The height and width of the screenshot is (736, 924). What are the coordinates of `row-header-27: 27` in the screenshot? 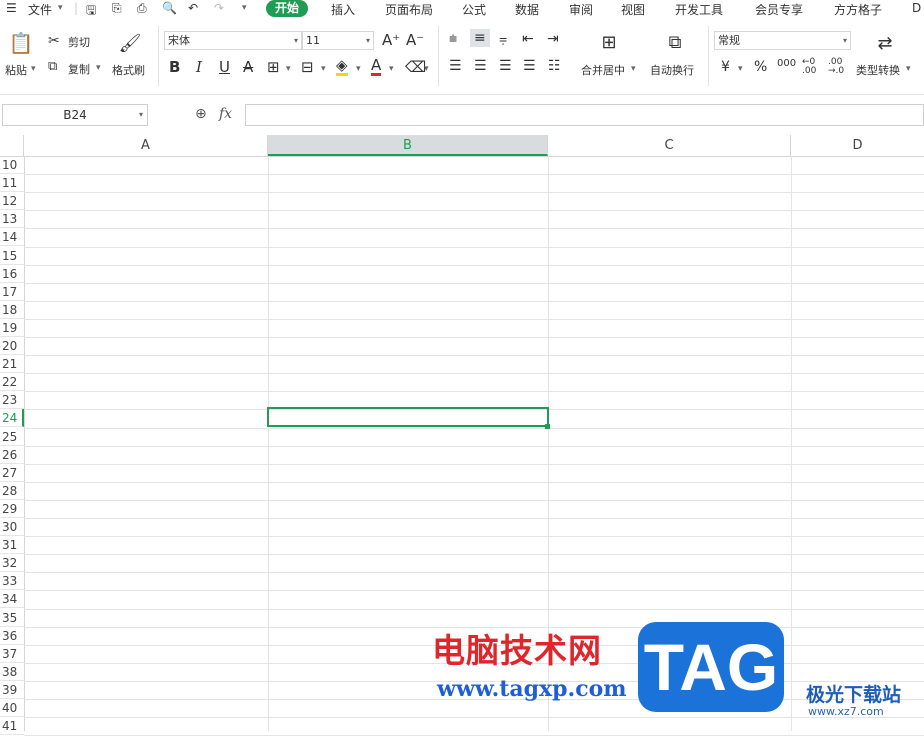 It's located at (12, 473).